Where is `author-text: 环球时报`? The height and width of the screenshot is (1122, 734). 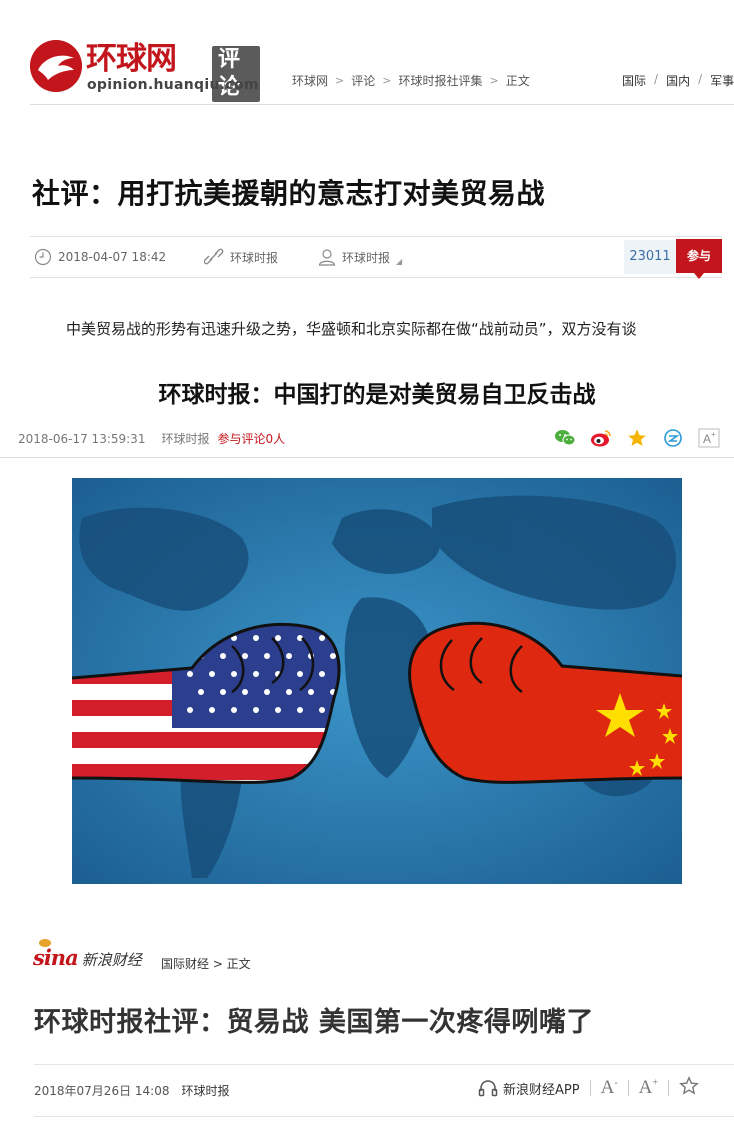
author-text: 环球时报 is located at coordinates (366, 257).